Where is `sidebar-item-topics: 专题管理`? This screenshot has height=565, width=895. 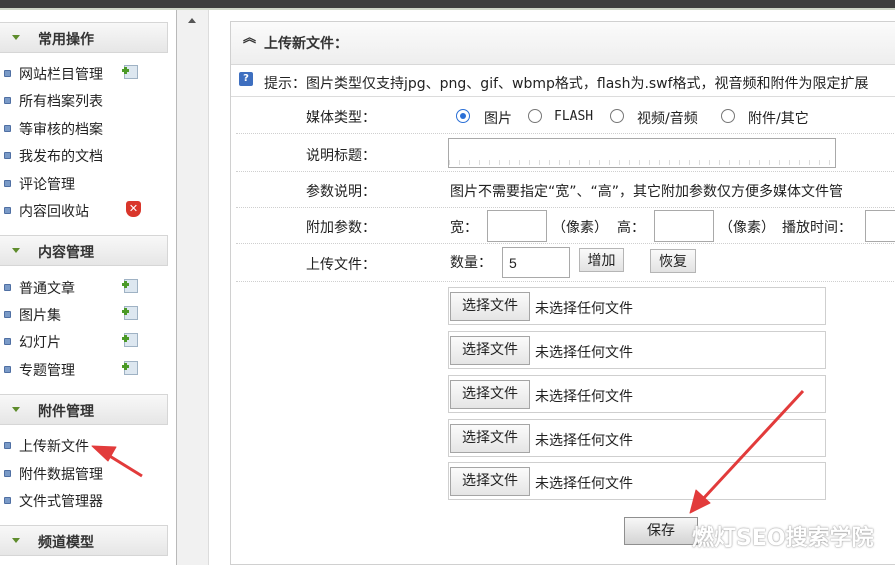
sidebar-item-topics: 专题管理 is located at coordinates (84, 370).